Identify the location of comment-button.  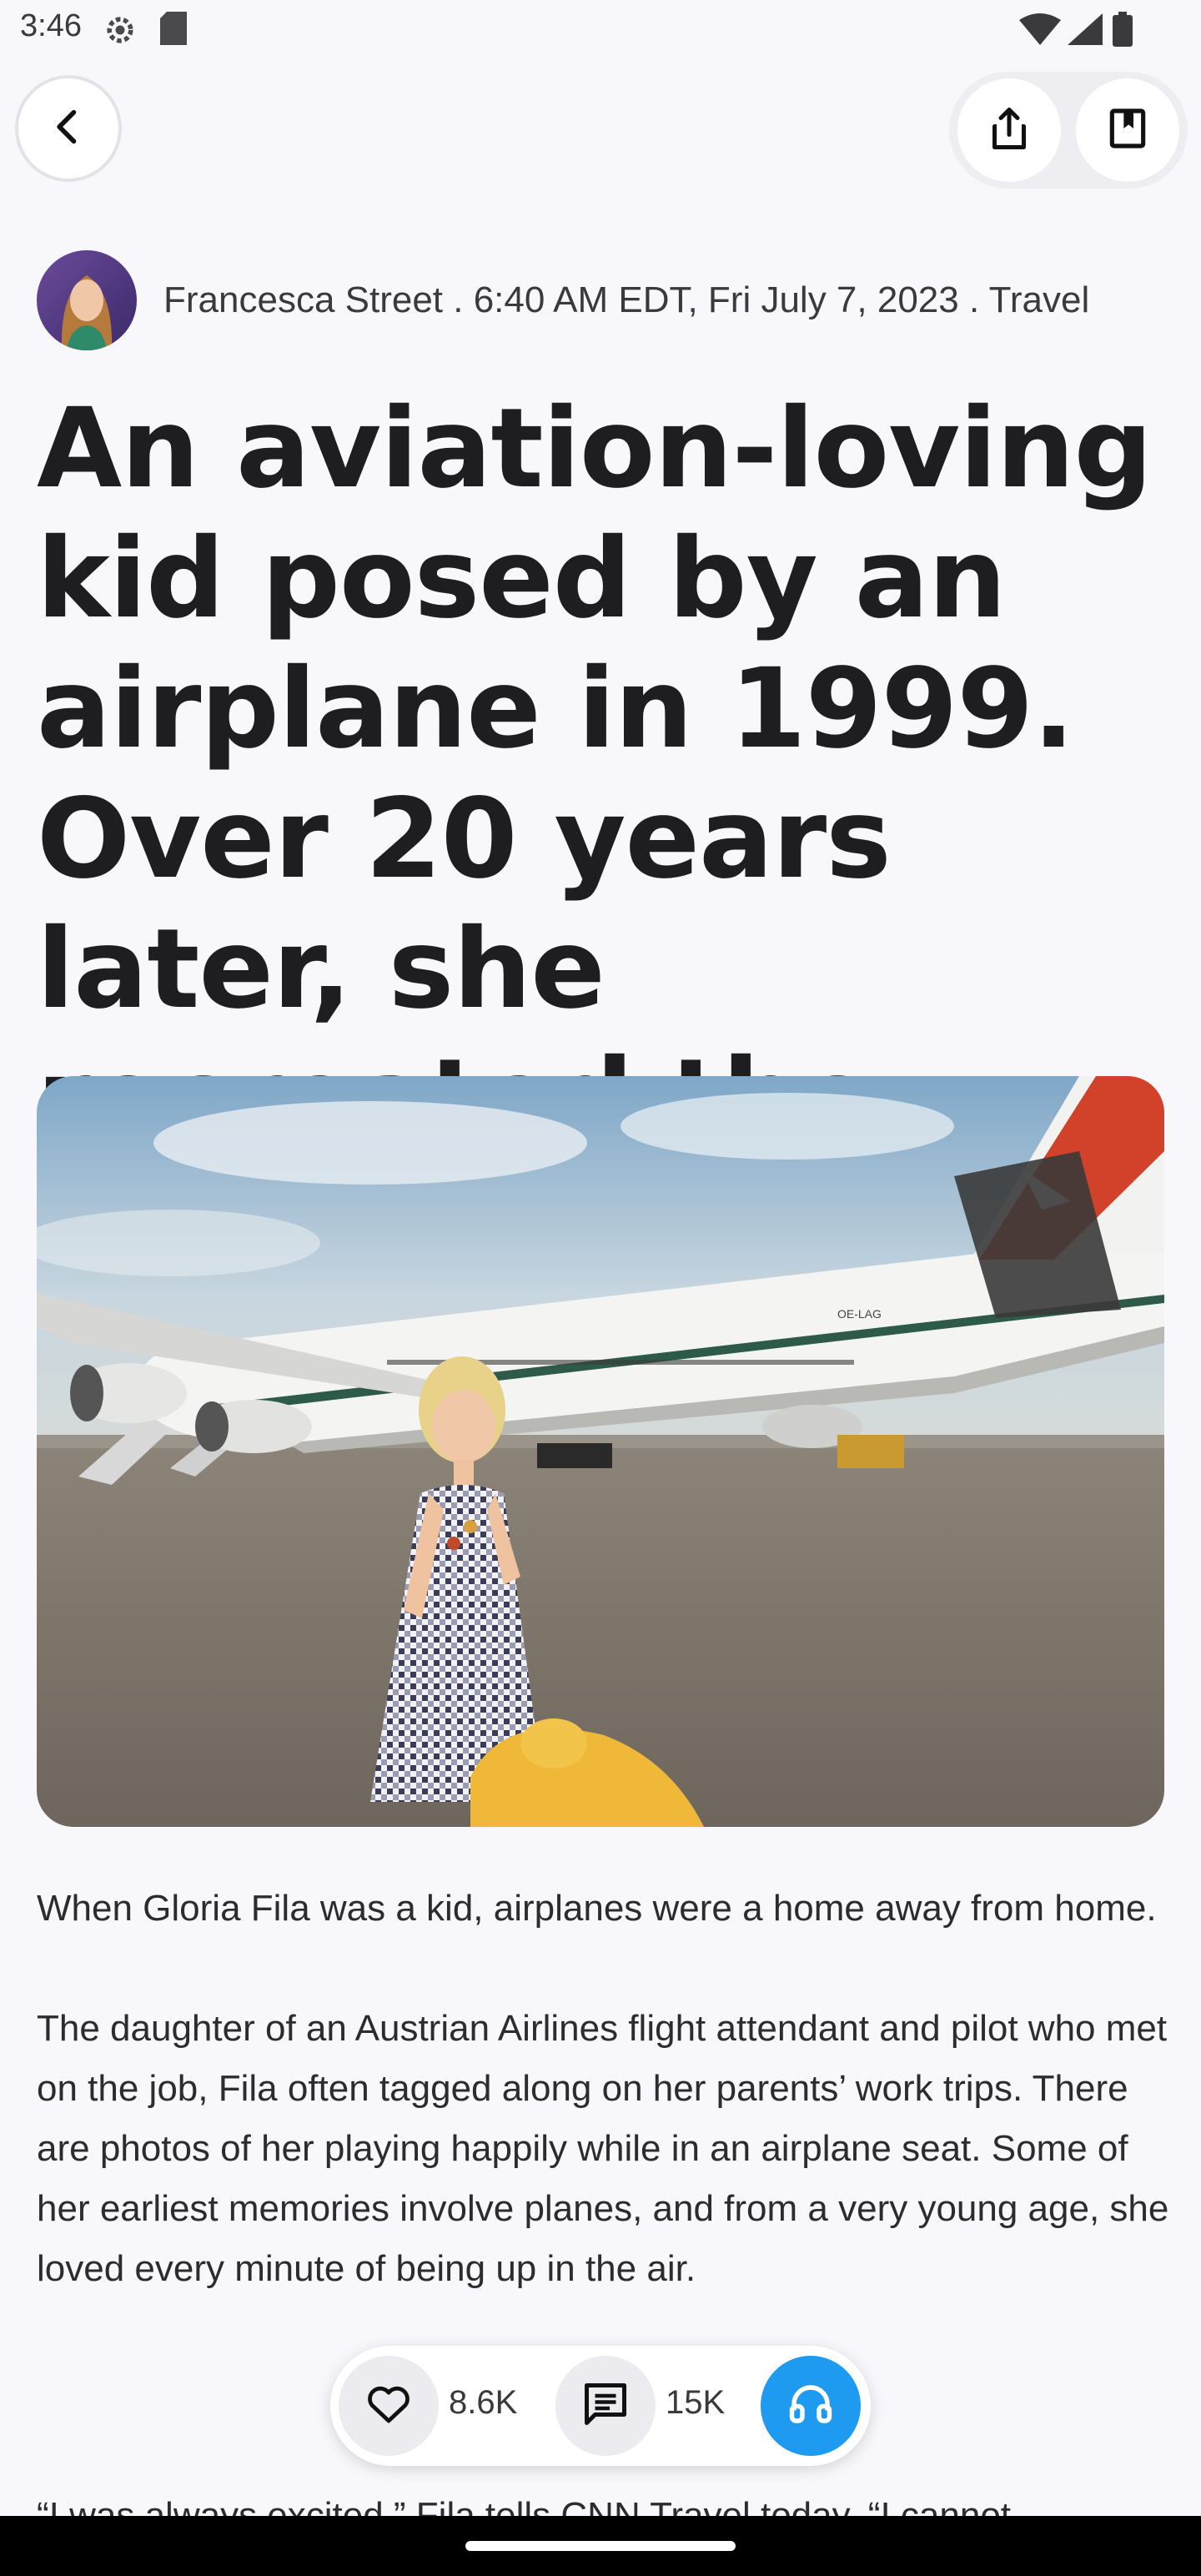
(606, 2406).